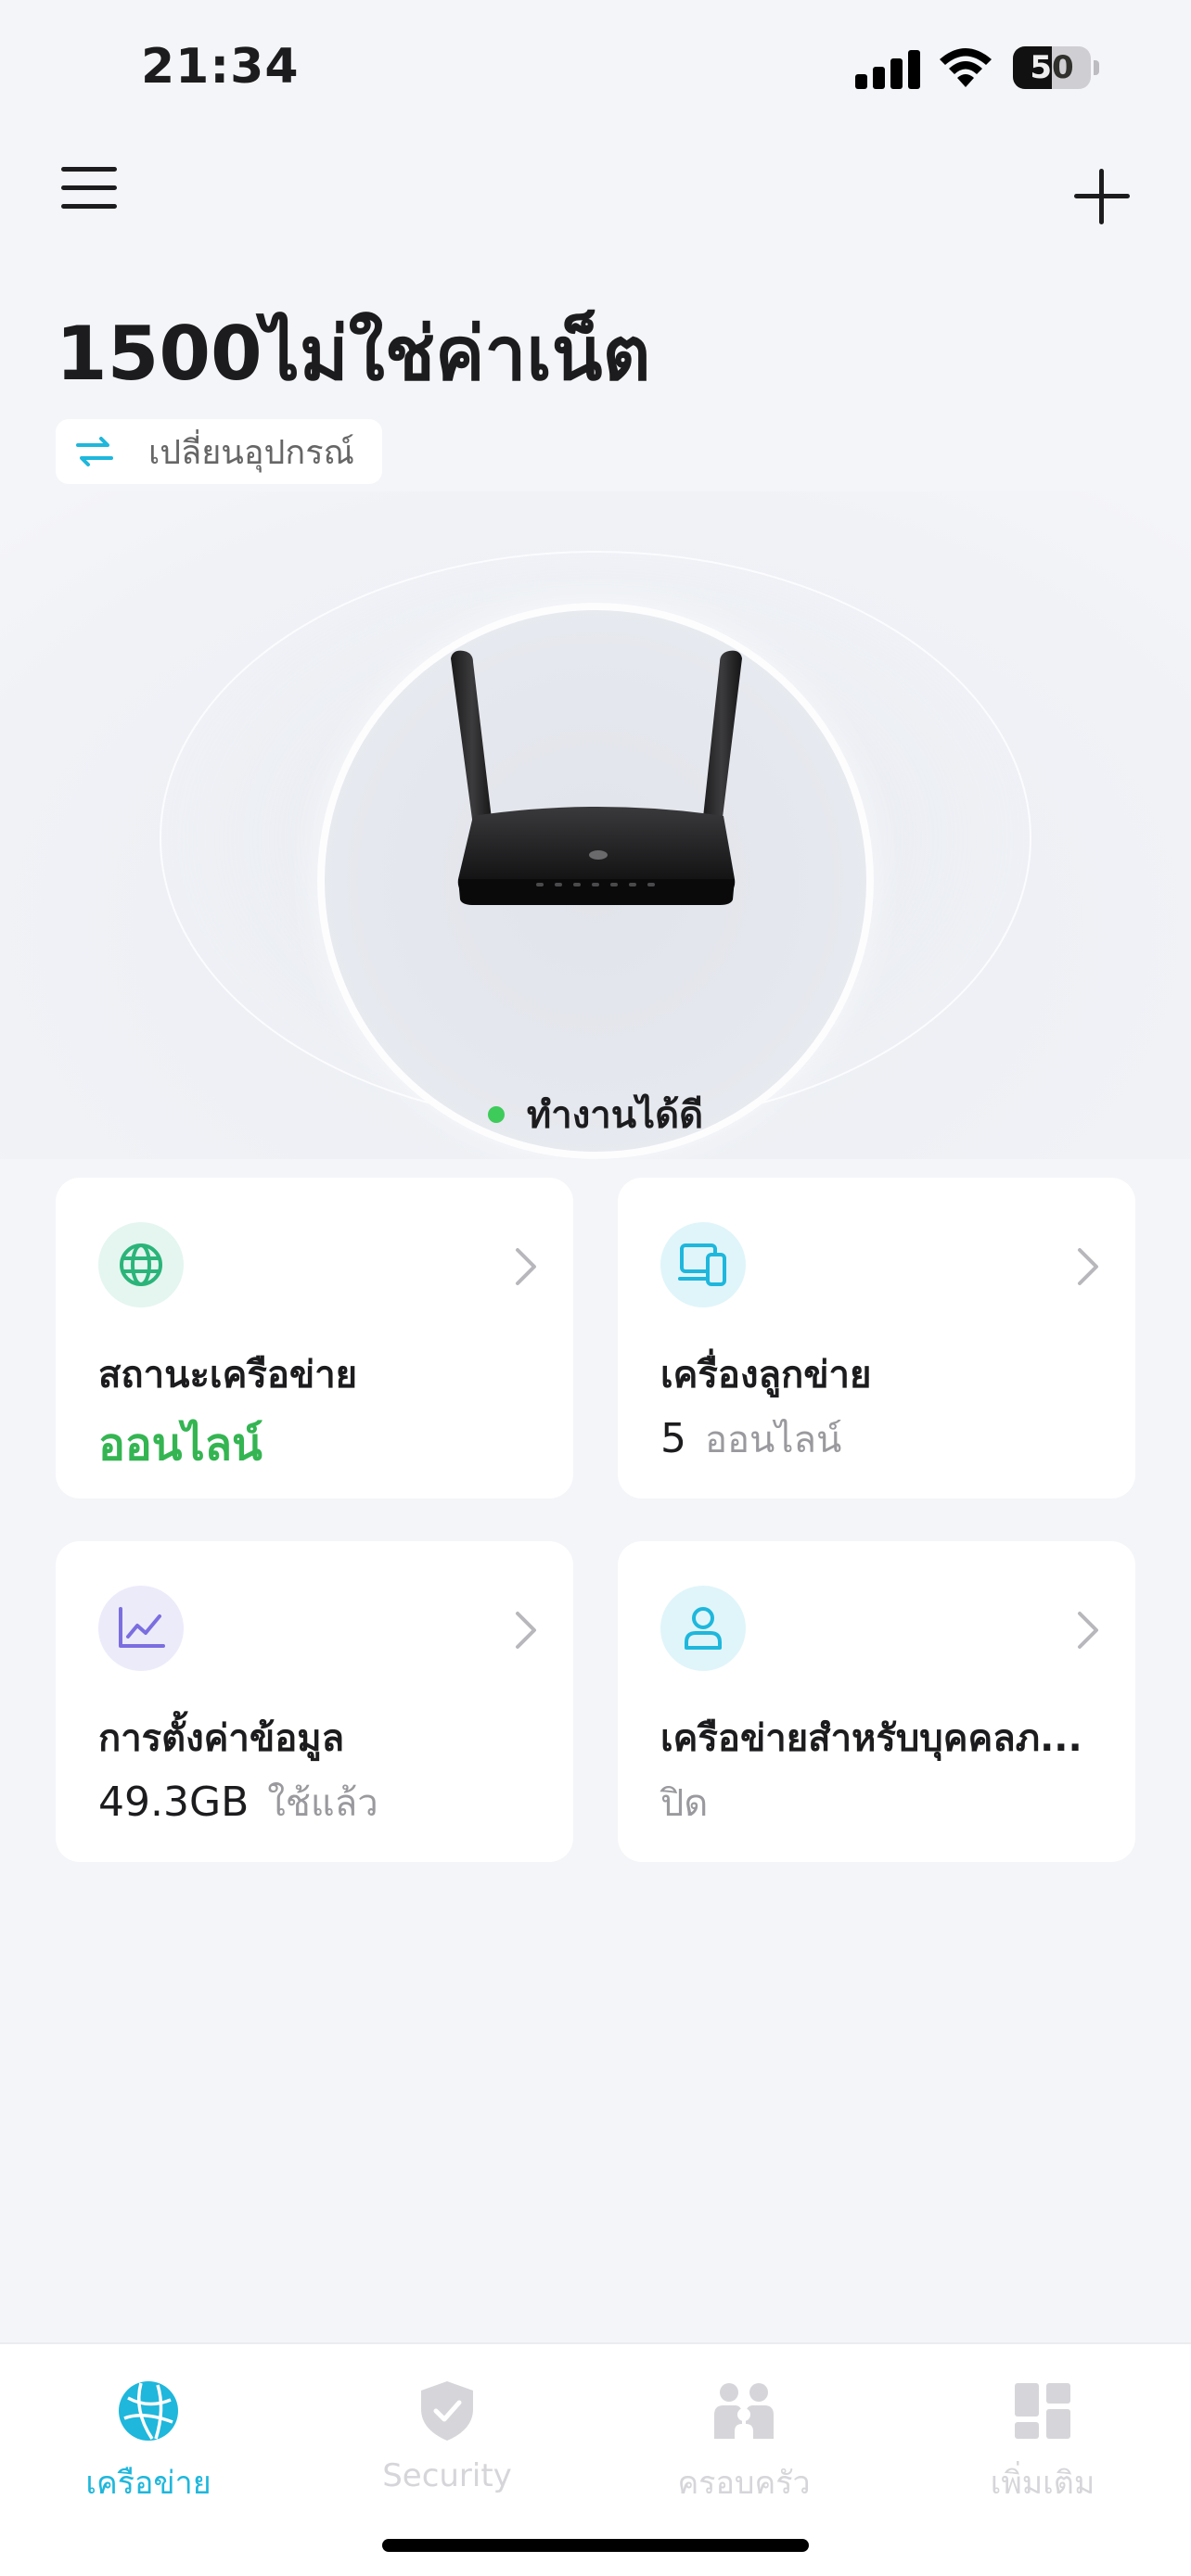 Image resolution: width=1191 pixels, height=2576 pixels. What do you see at coordinates (90, 191) in the screenshot?
I see `menu-button` at bounding box center [90, 191].